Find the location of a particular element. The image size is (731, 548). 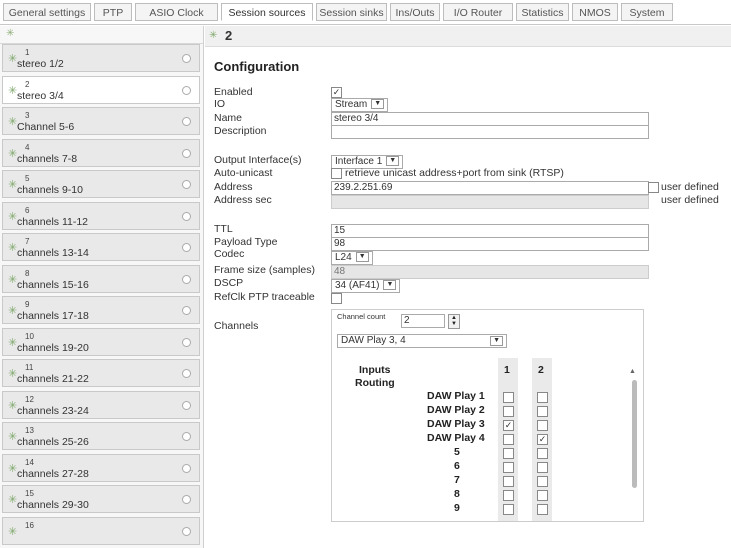

ttl-input: 15 is located at coordinates (490, 231).